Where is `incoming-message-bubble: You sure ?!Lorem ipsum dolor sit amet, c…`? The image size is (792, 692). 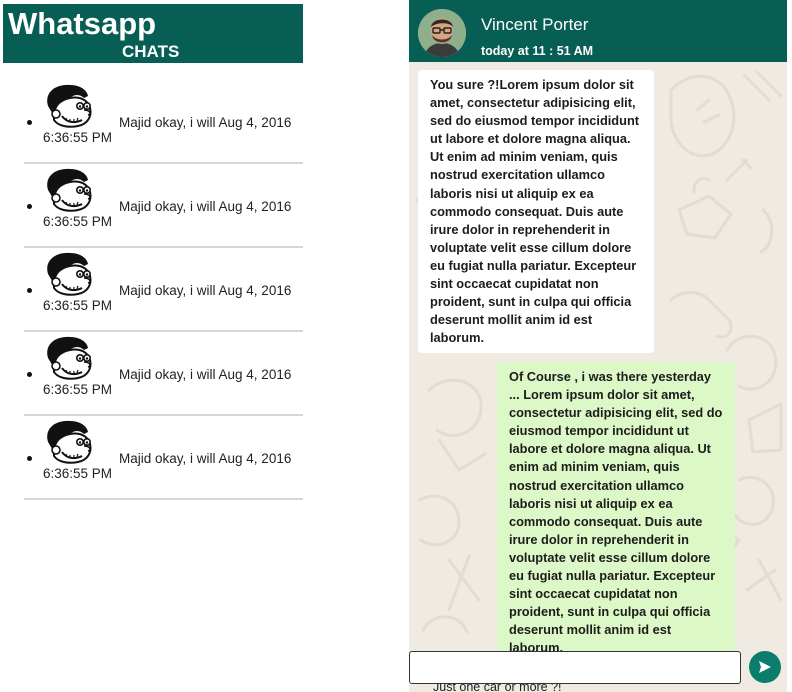
incoming-message-bubble: You sure ?!Lorem ipsum dolor sit amet, c… is located at coordinates (536, 212).